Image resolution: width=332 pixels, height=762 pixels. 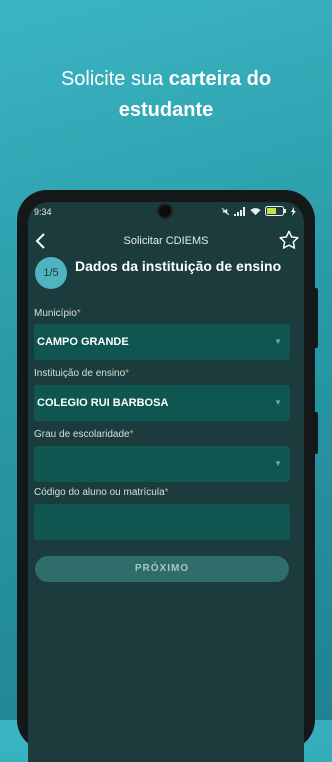 I want to click on promo-text-regular: Solicite sua, so click(x=114, y=79).